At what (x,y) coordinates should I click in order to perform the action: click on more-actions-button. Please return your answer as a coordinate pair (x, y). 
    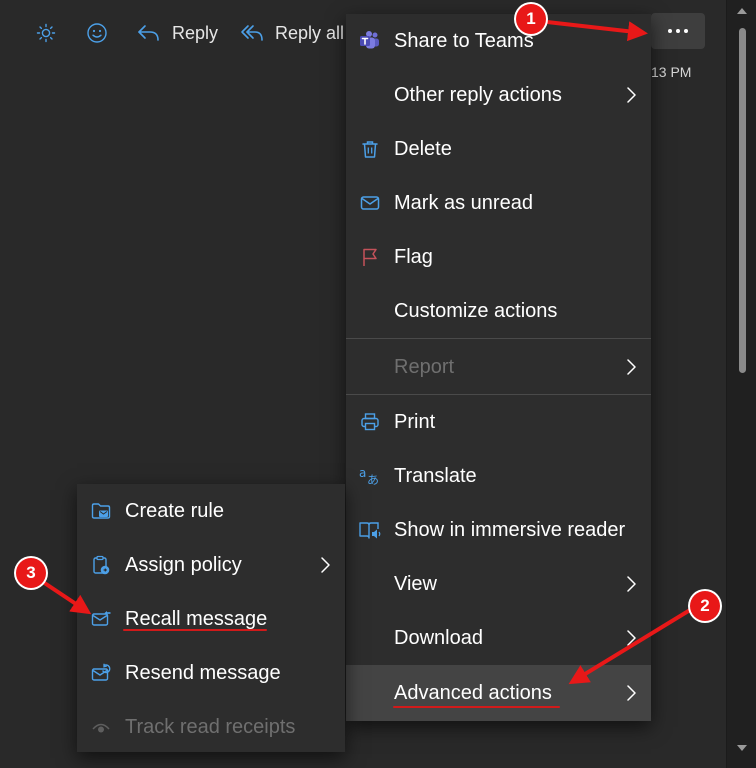
    Looking at the image, I should click on (678, 31).